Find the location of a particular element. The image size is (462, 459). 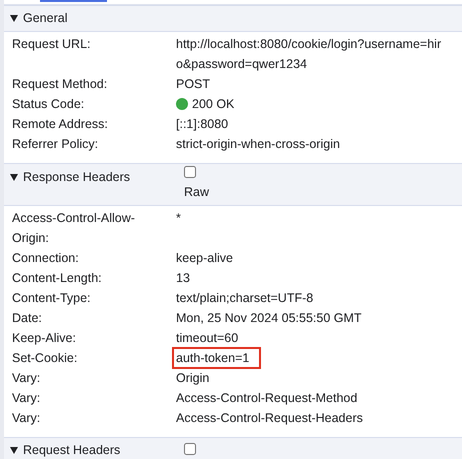

header-name: Keep-Alive: is located at coordinates (44, 338).